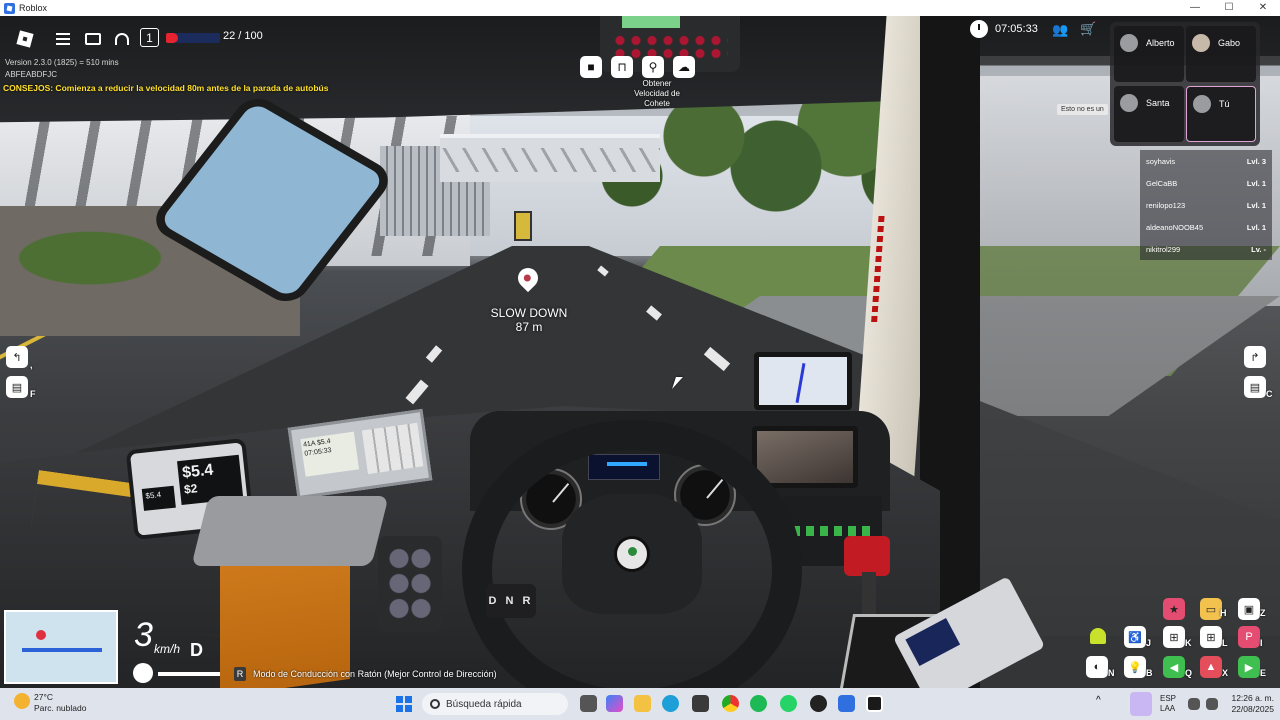 The width and height of the screenshot is (1280, 720). I want to click on bus-icon: ▣, so click(1249, 609).